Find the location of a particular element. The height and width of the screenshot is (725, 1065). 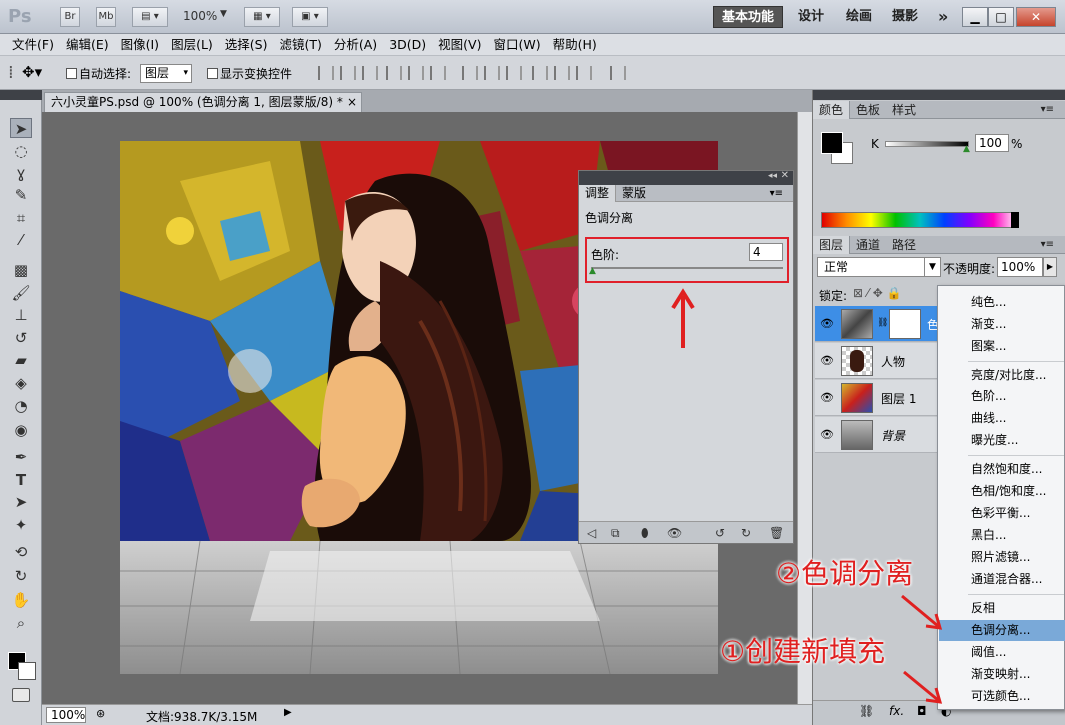

dodge-tool-icon: ◉ is located at coordinates (21, 430).